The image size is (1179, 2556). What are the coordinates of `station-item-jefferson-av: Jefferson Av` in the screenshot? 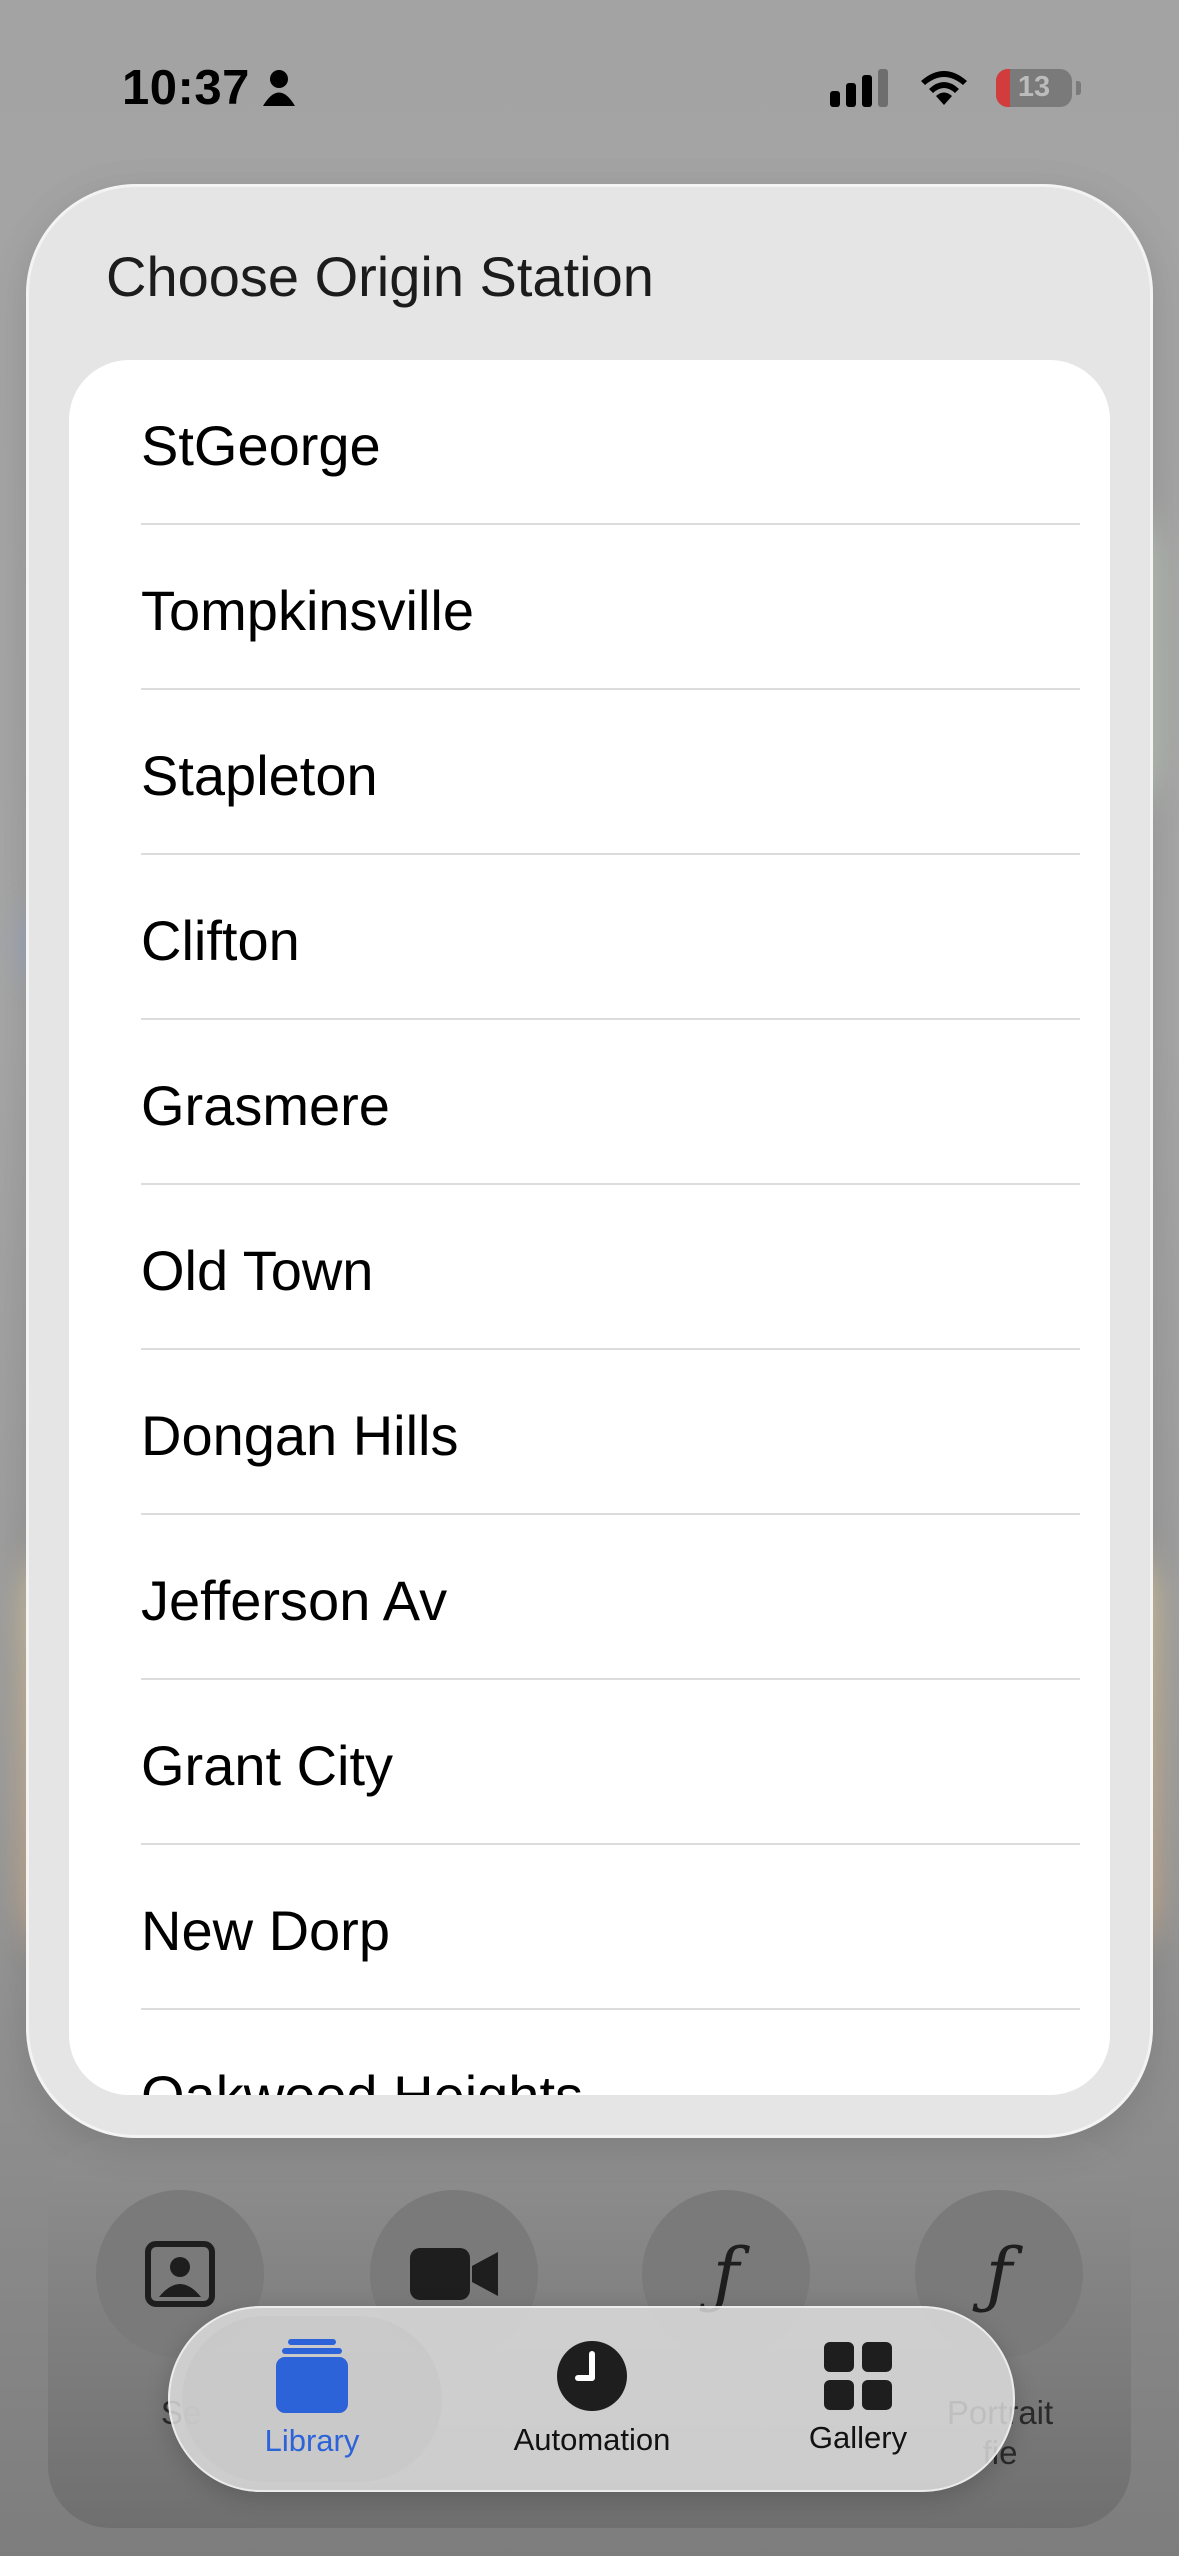 It's located at (610, 1597).